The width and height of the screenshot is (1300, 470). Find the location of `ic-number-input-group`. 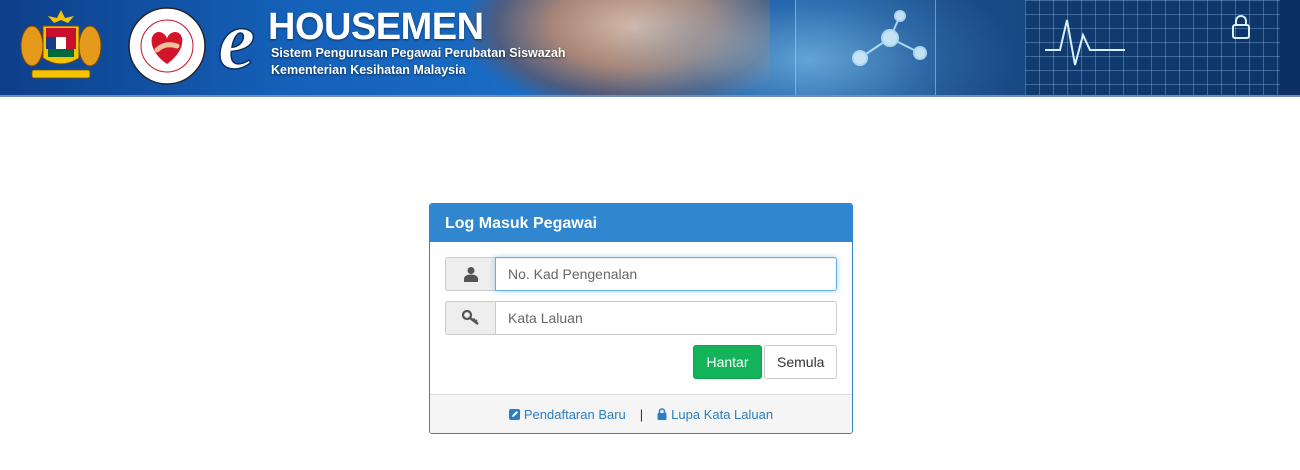

ic-number-input-group is located at coordinates (641, 274).